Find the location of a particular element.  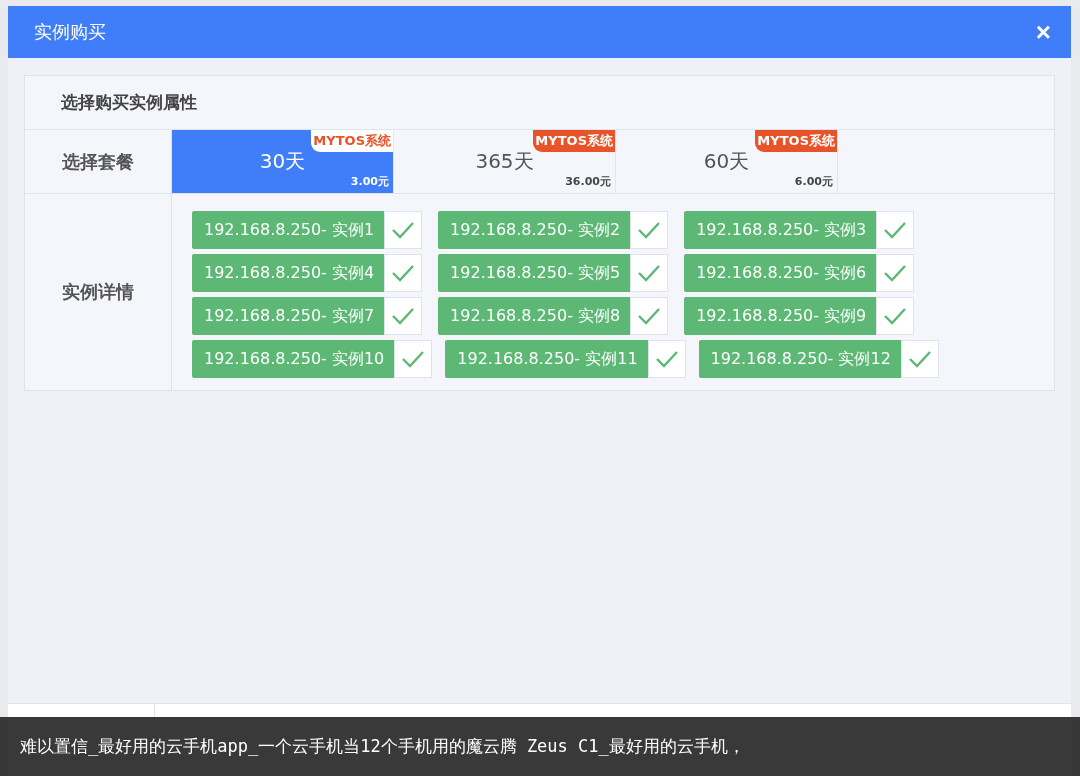

instance-tag: 192.168.8.250- 实例11 is located at coordinates (546, 359).